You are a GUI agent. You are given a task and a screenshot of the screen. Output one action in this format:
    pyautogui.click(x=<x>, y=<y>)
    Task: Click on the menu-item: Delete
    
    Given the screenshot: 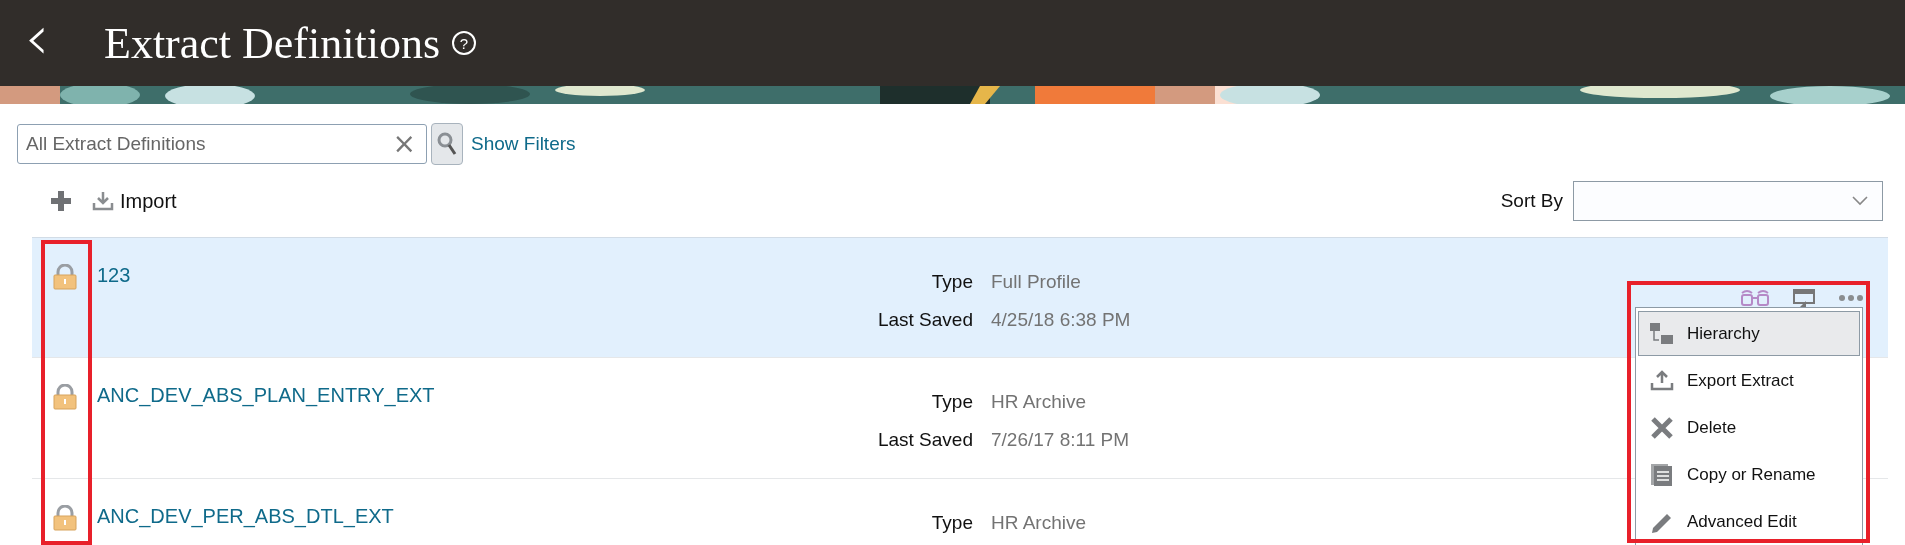 What is the action you would take?
    pyautogui.click(x=1749, y=427)
    